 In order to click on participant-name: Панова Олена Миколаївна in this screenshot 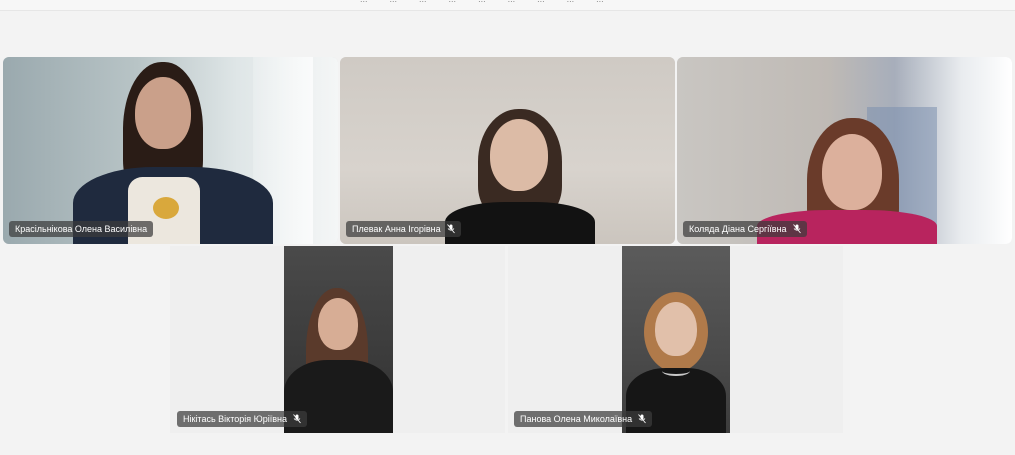, I will do `click(576, 419)`.